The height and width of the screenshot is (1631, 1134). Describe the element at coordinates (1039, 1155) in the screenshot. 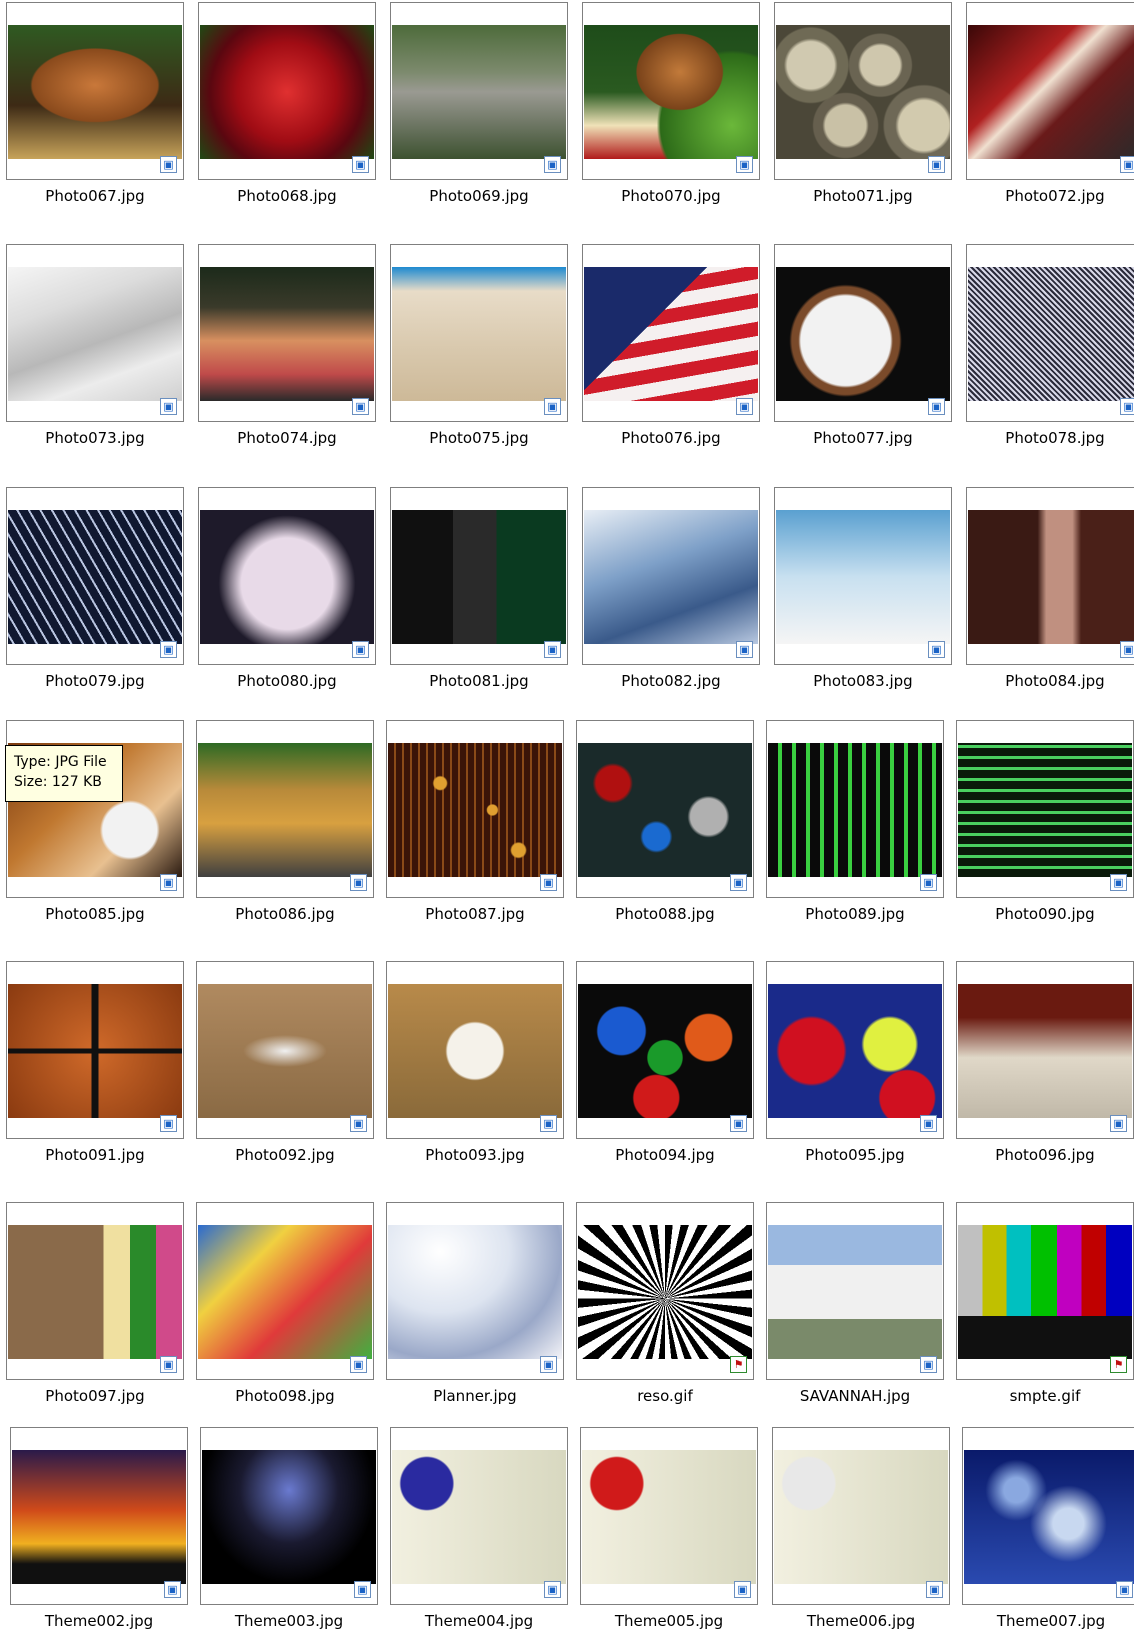

I see `file-name-label: Photo096.jpg` at that location.